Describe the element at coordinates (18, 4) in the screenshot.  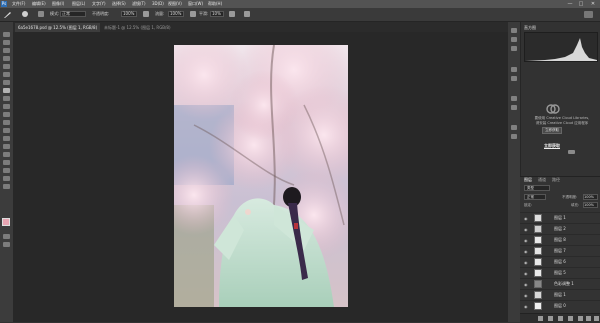
I see `menu-file: 文件(F)` at that location.